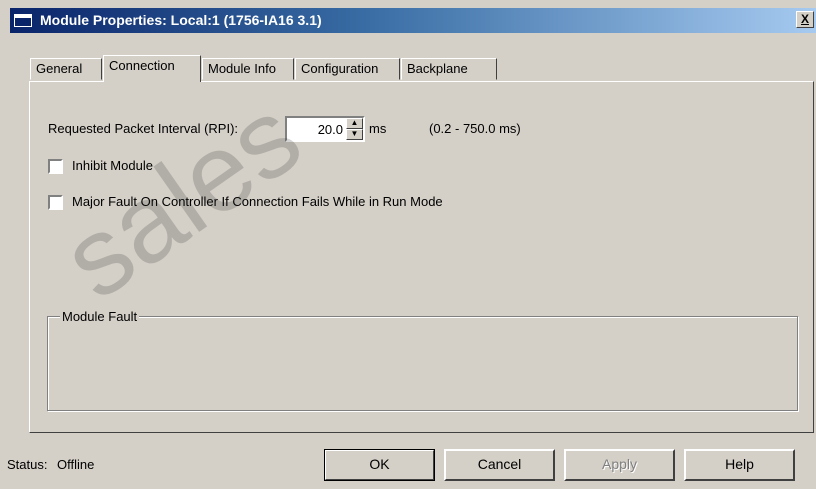 Image resolution: width=816 pixels, height=489 pixels. Describe the element at coordinates (143, 128) in the screenshot. I see `rpi-label: Requested Packet Interval (RPI):` at that location.